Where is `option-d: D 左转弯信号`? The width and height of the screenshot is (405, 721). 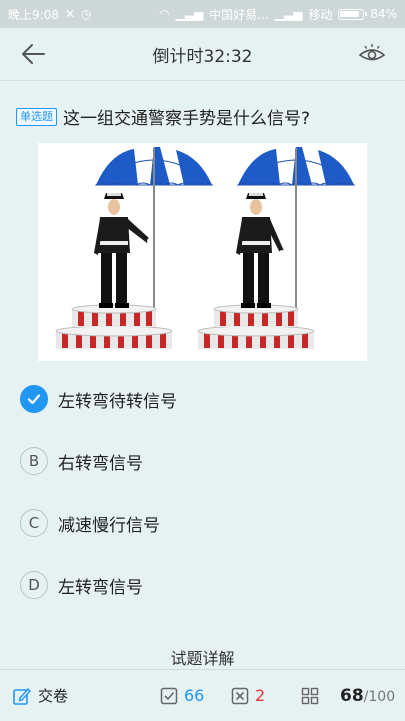
option-d: D 左转弯信号 is located at coordinates (205, 585).